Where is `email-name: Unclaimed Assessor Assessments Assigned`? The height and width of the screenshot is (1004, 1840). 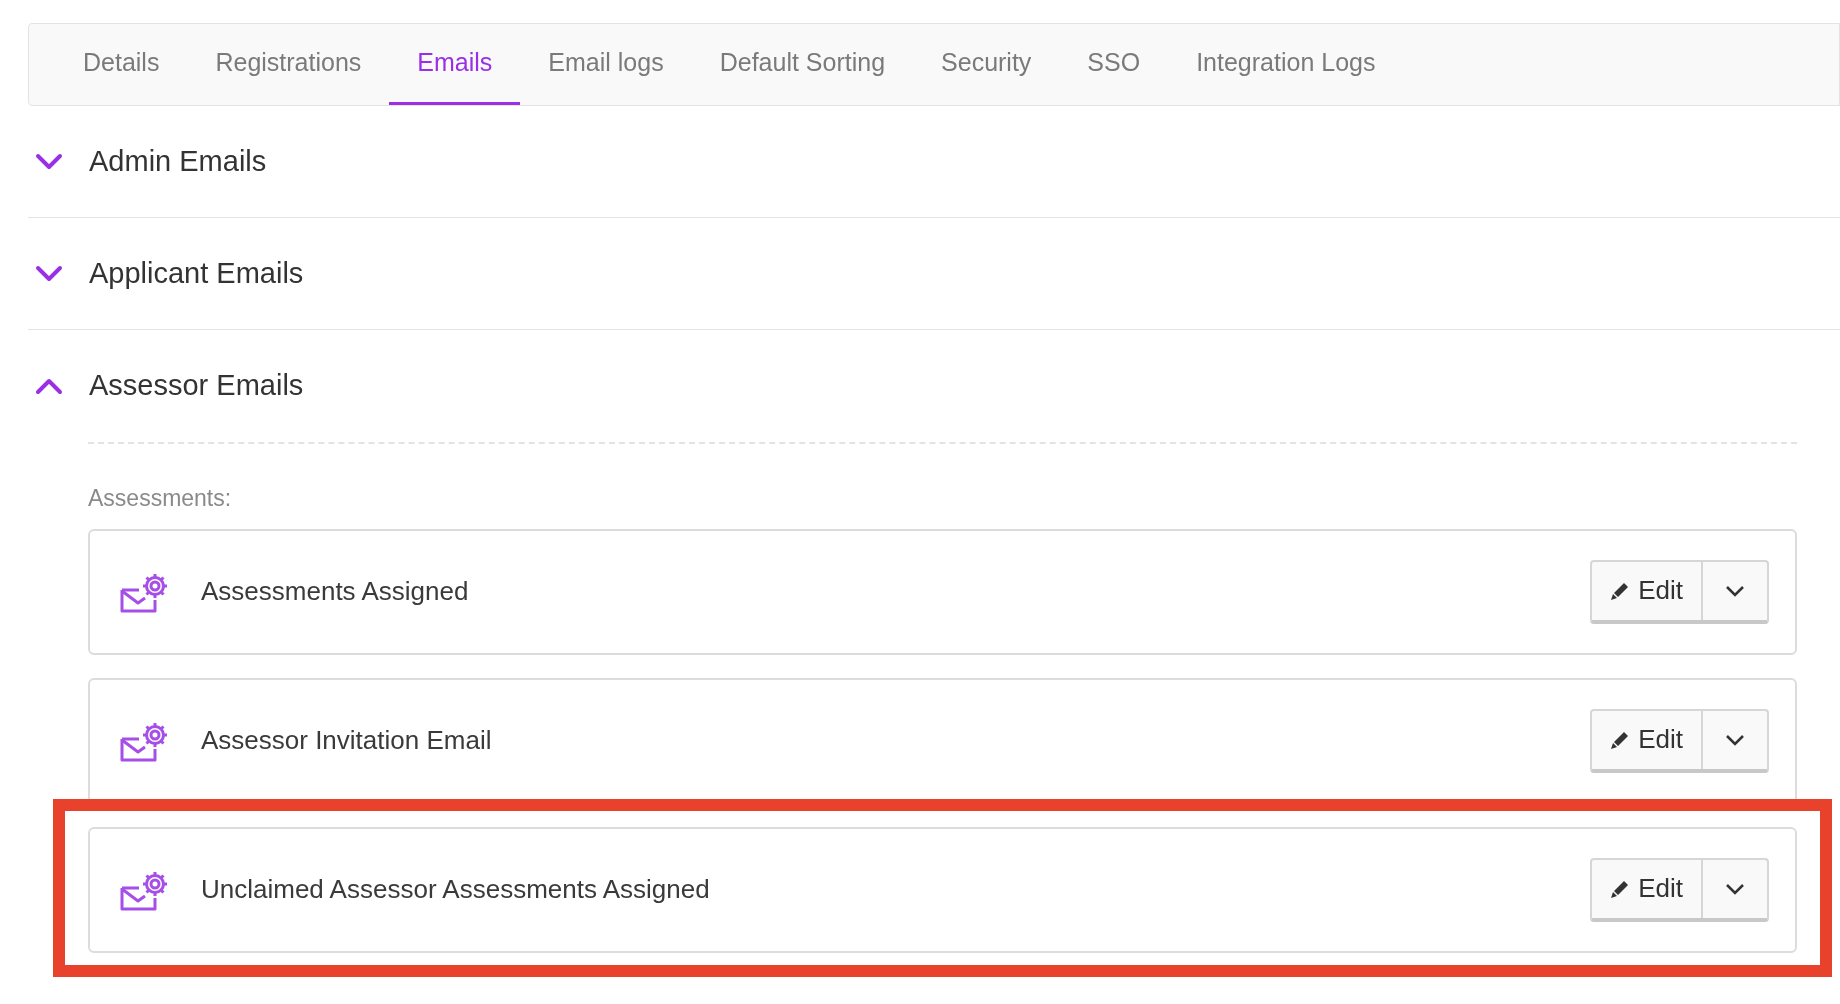
email-name: Unclaimed Assessor Assessments Assigned is located at coordinates (896, 889).